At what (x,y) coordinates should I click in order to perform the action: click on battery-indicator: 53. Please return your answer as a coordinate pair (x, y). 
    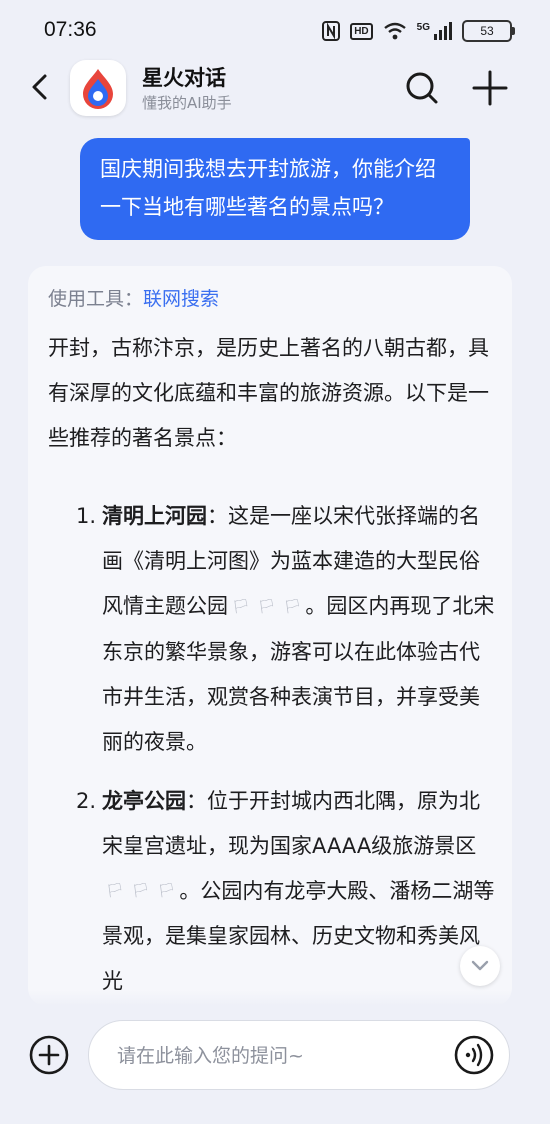
    Looking at the image, I should click on (488, 31).